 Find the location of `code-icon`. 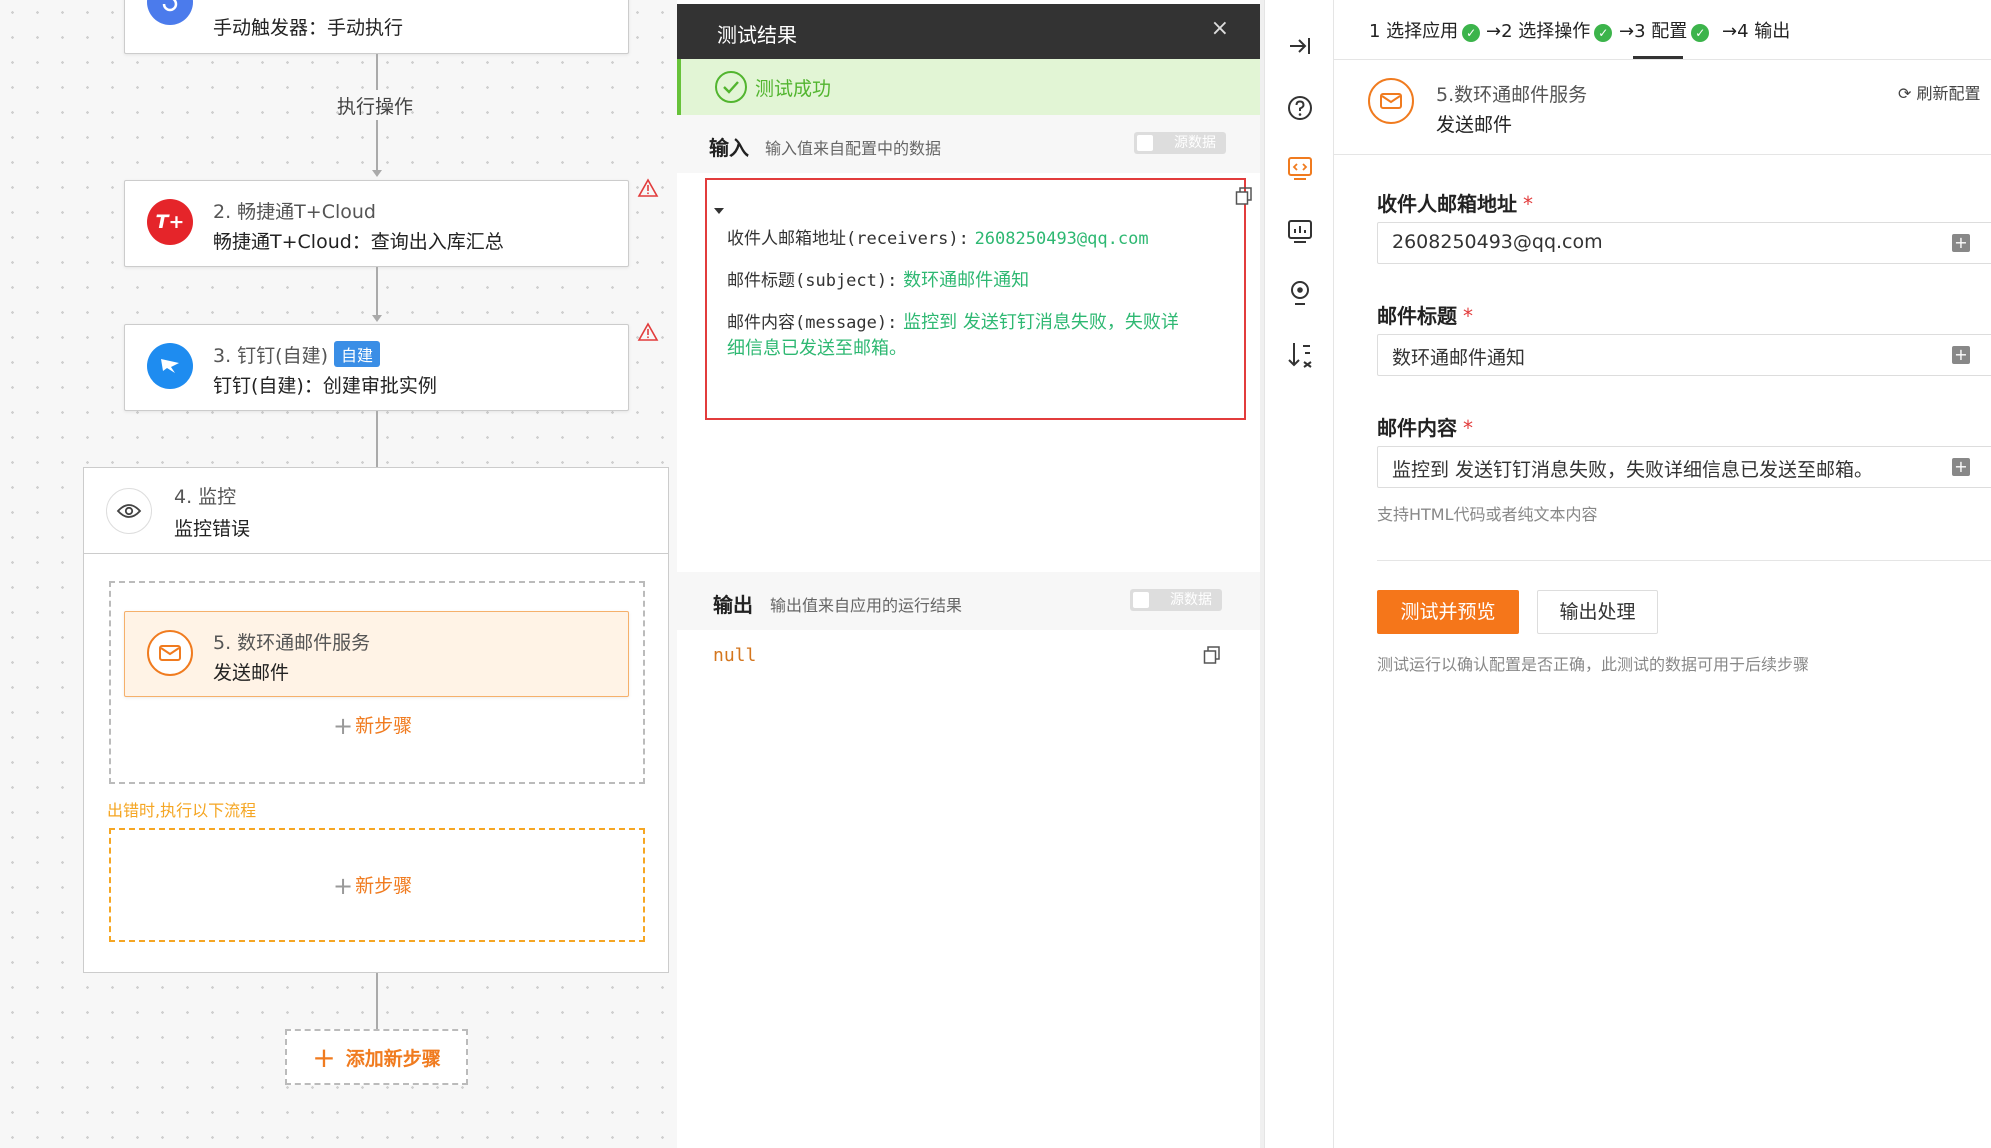

code-icon is located at coordinates (1300, 168).